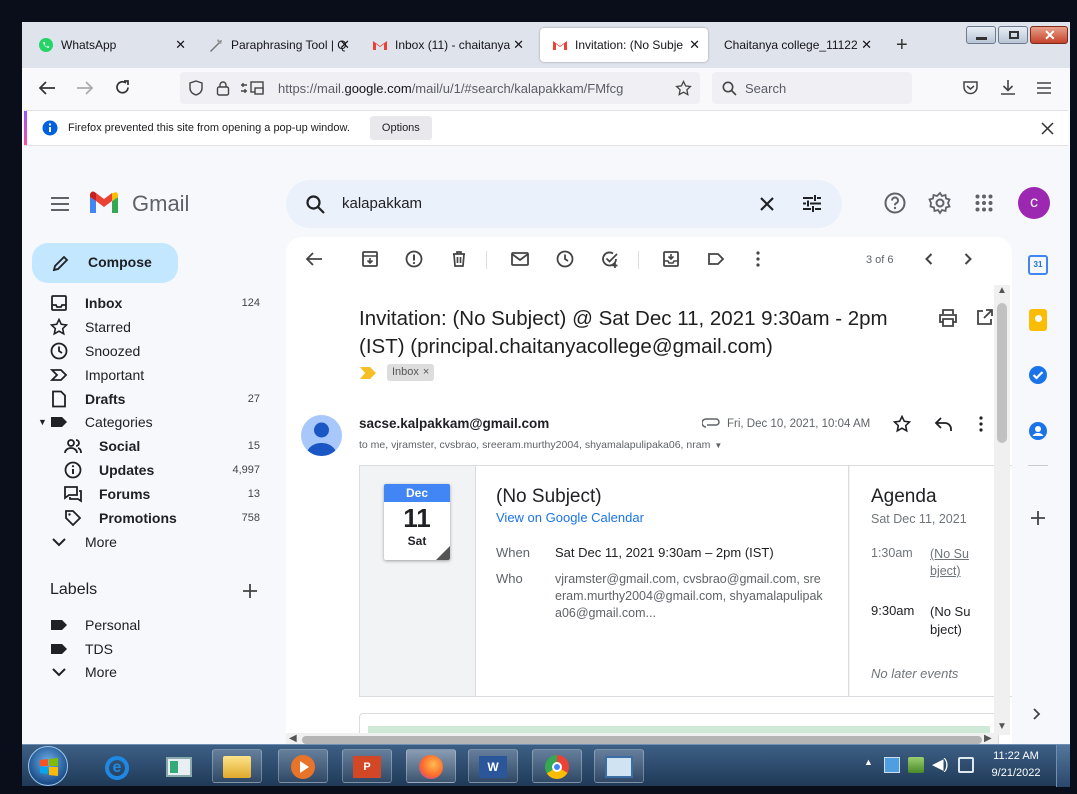  I want to click on shield-icon, so click(196, 88).